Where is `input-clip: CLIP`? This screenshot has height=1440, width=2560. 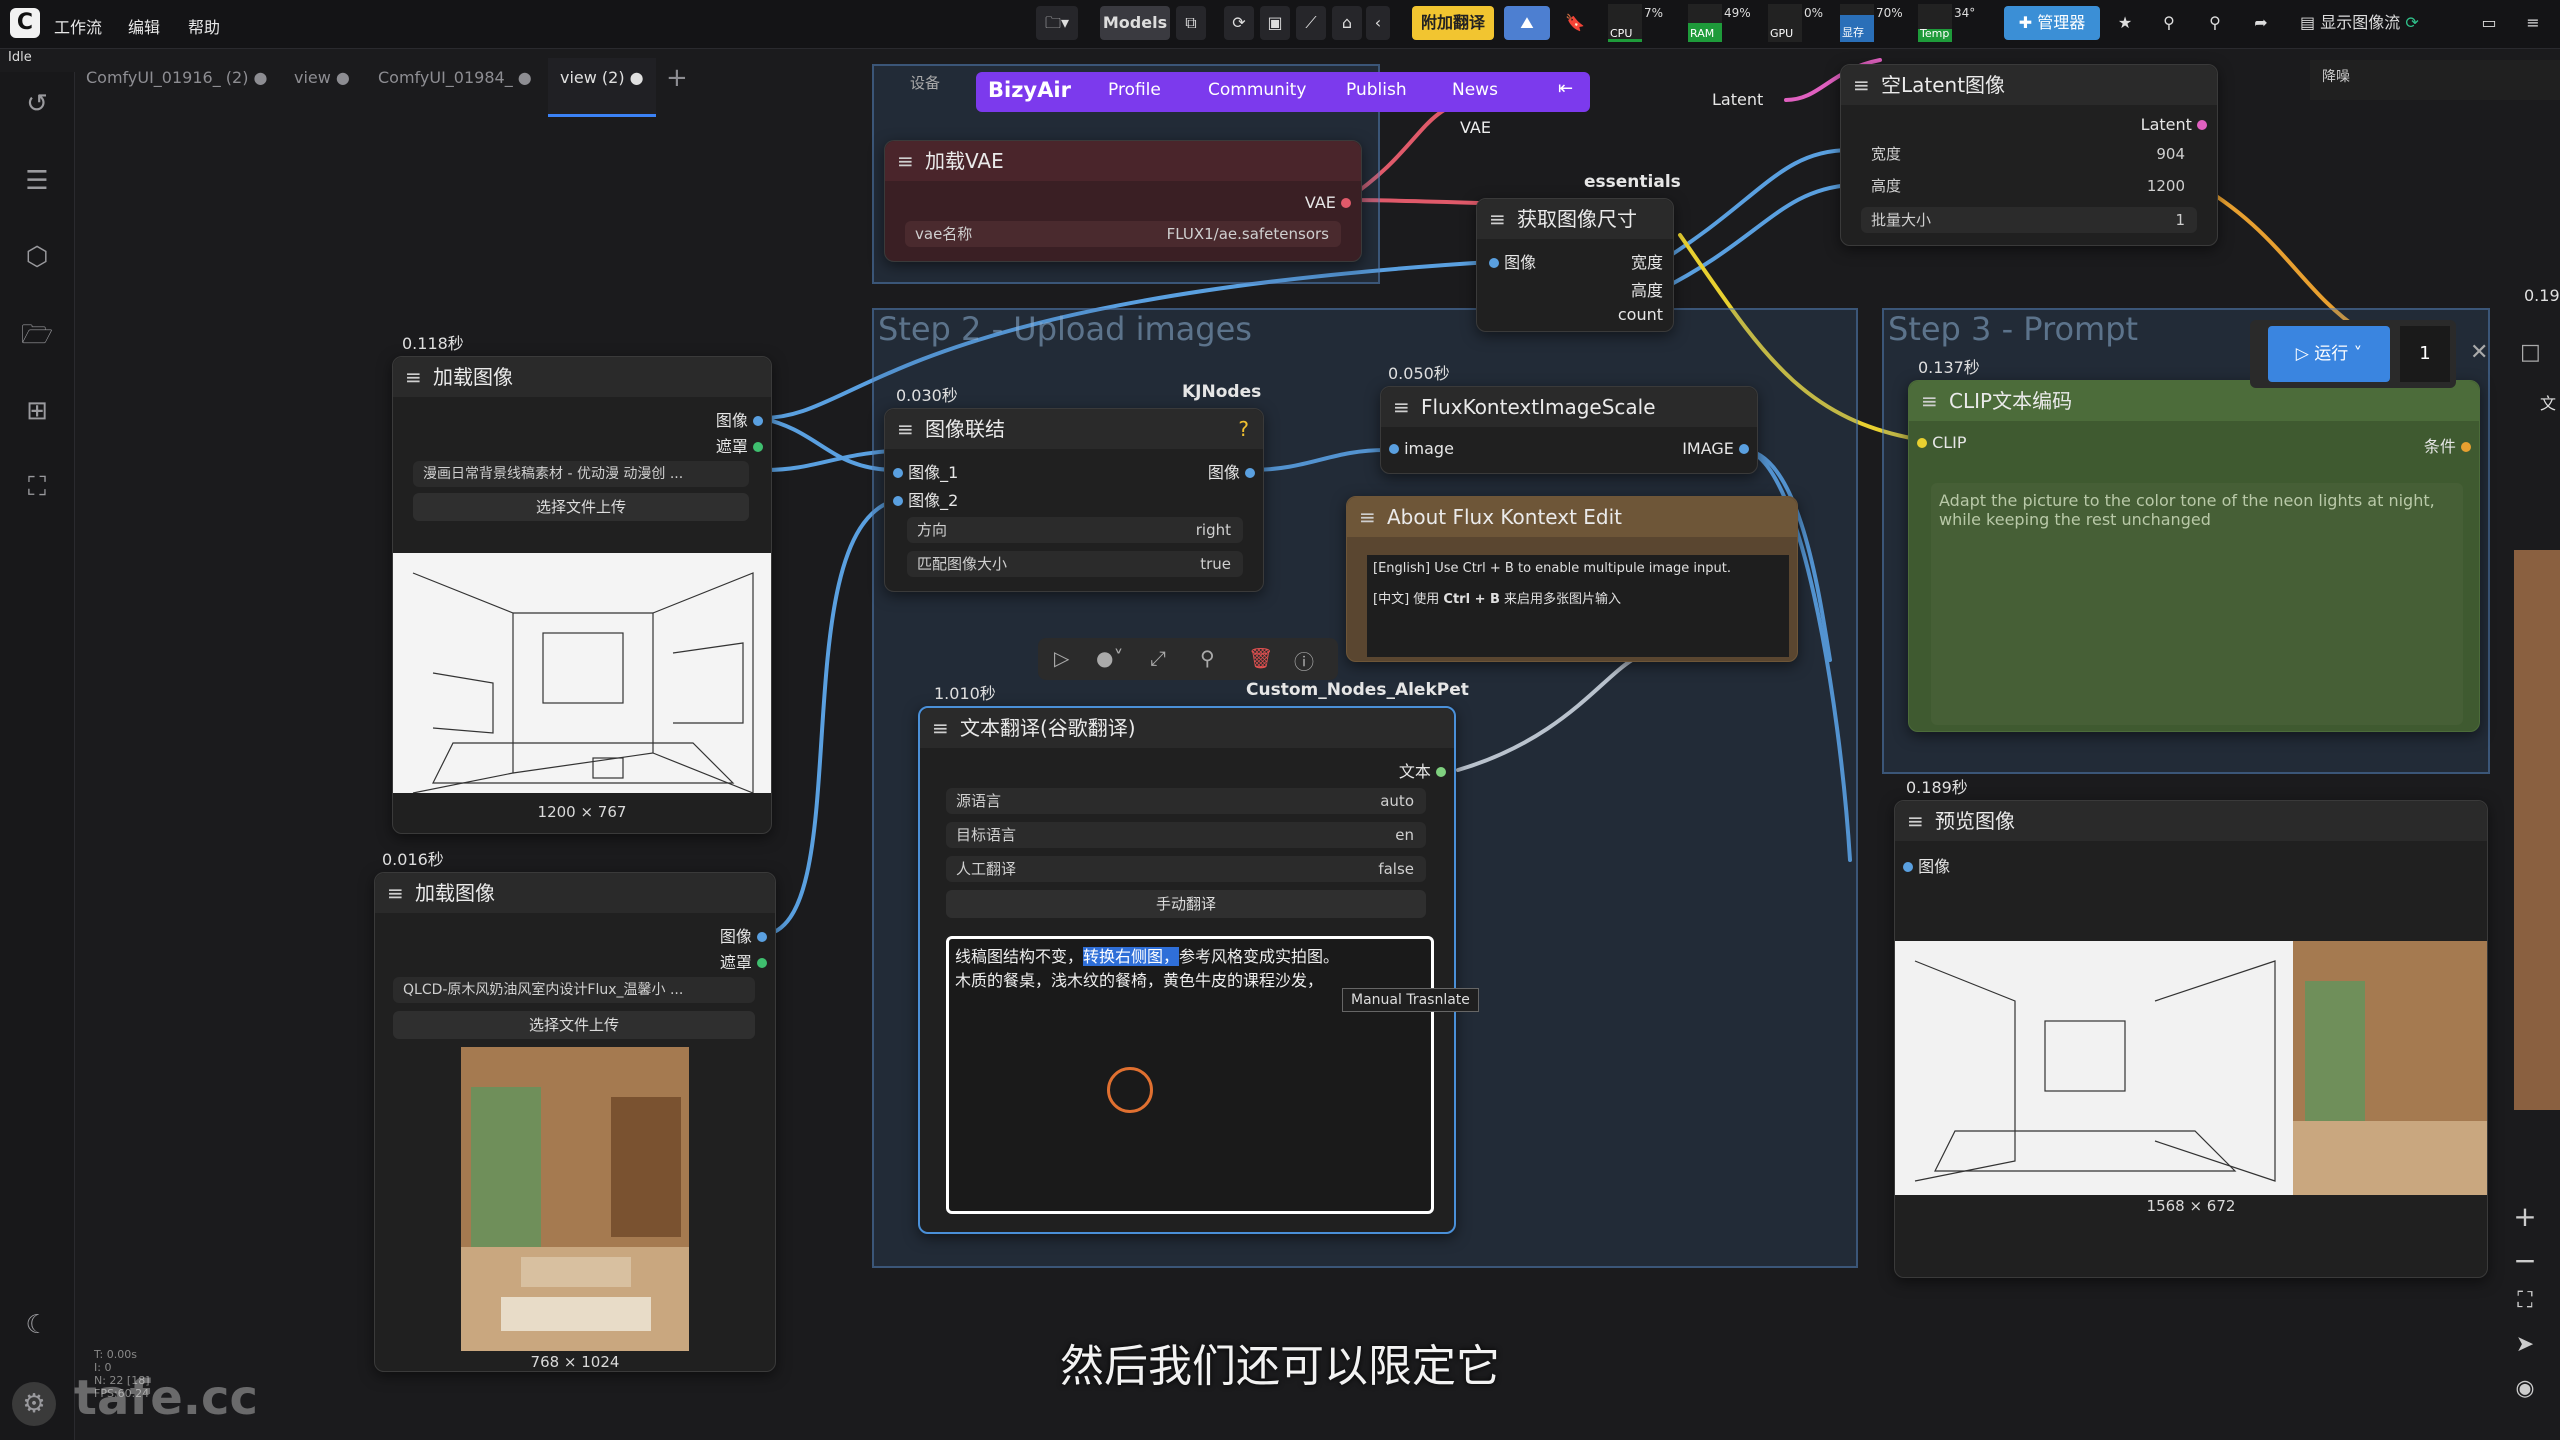
input-clip: CLIP is located at coordinates (1942, 442).